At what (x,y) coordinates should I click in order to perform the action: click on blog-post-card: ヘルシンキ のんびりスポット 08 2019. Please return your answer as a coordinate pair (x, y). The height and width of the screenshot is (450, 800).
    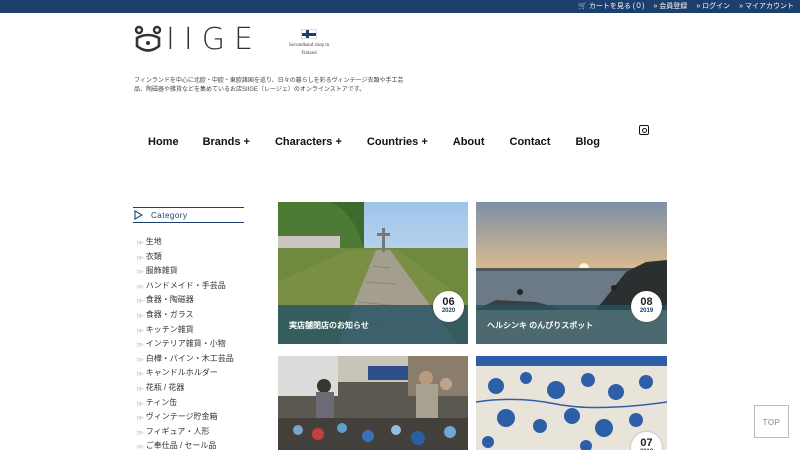
    Looking at the image, I should click on (571, 273).